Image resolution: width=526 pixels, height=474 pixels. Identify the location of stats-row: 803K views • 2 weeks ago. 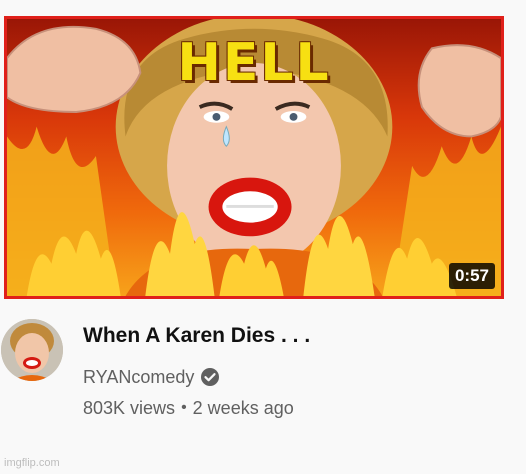
(293, 408).